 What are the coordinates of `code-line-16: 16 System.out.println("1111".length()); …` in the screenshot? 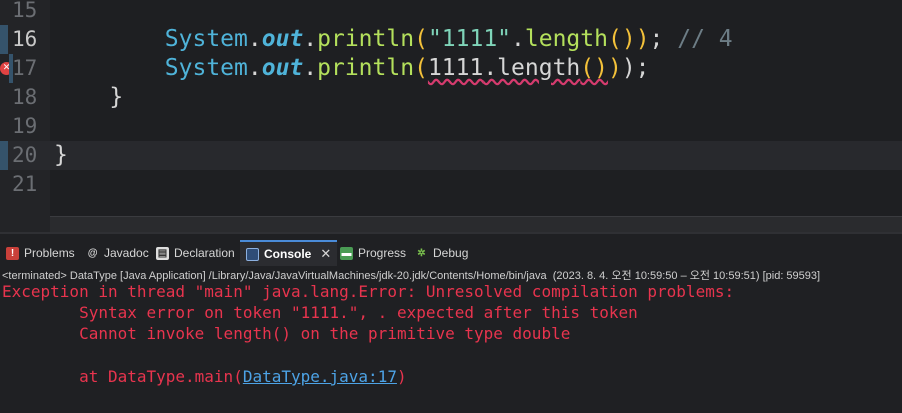 It's located at (451, 39).